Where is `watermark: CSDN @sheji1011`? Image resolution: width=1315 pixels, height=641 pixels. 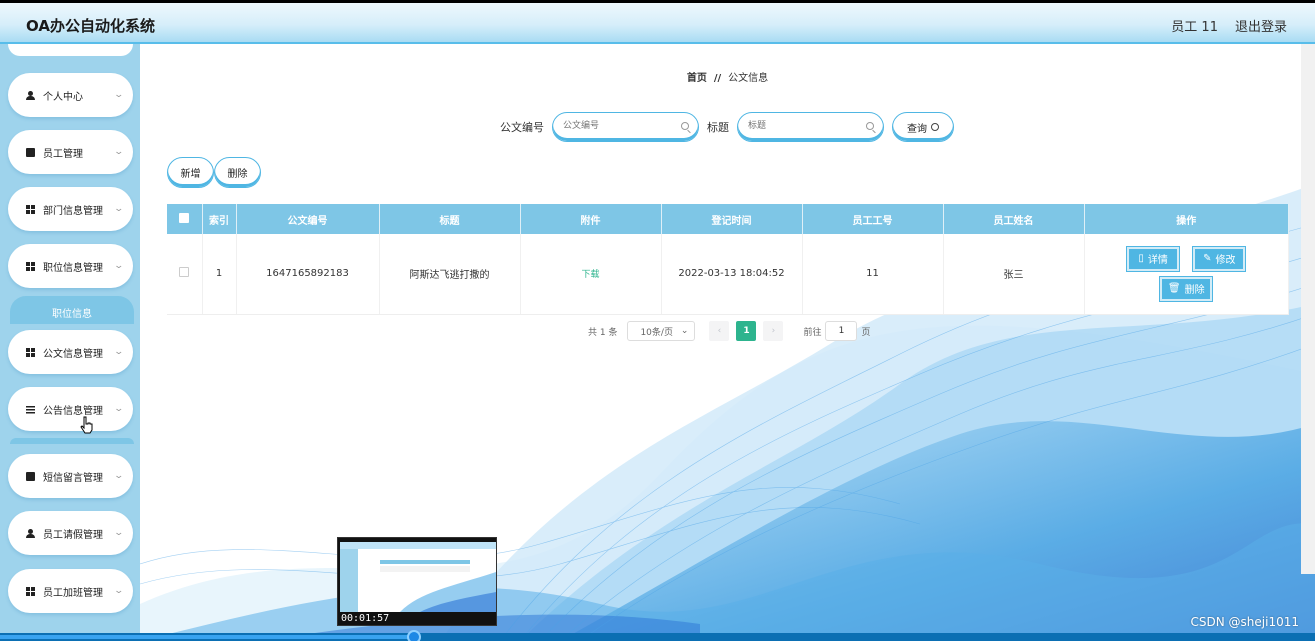 watermark: CSDN @sheji1011 is located at coordinates (1244, 622).